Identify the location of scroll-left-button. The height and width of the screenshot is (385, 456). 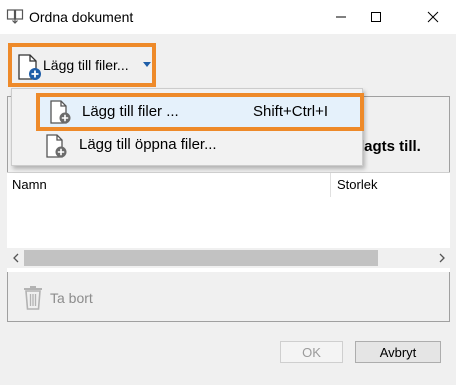
(15, 258).